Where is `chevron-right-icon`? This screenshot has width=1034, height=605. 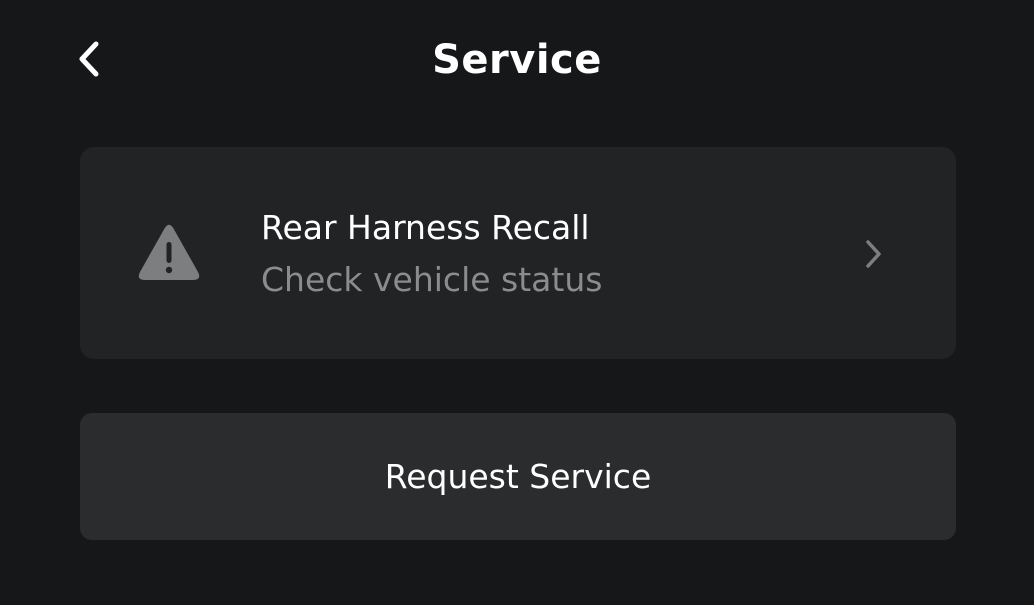
chevron-right-icon is located at coordinates (873, 254).